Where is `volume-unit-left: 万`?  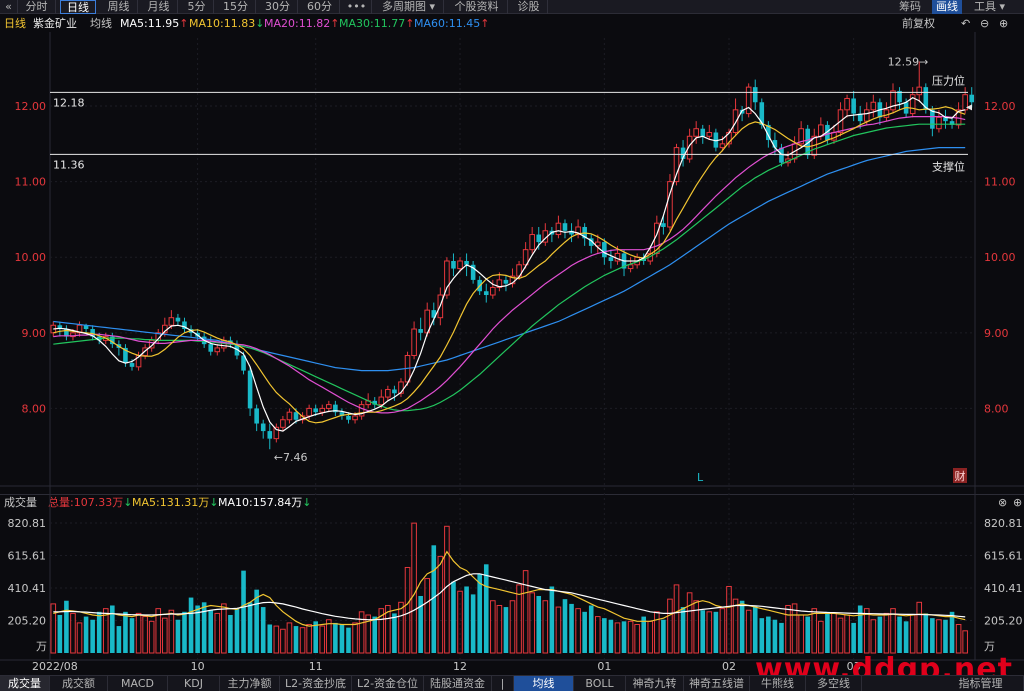
volume-unit-left: 万 is located at coordinates (41, 646).